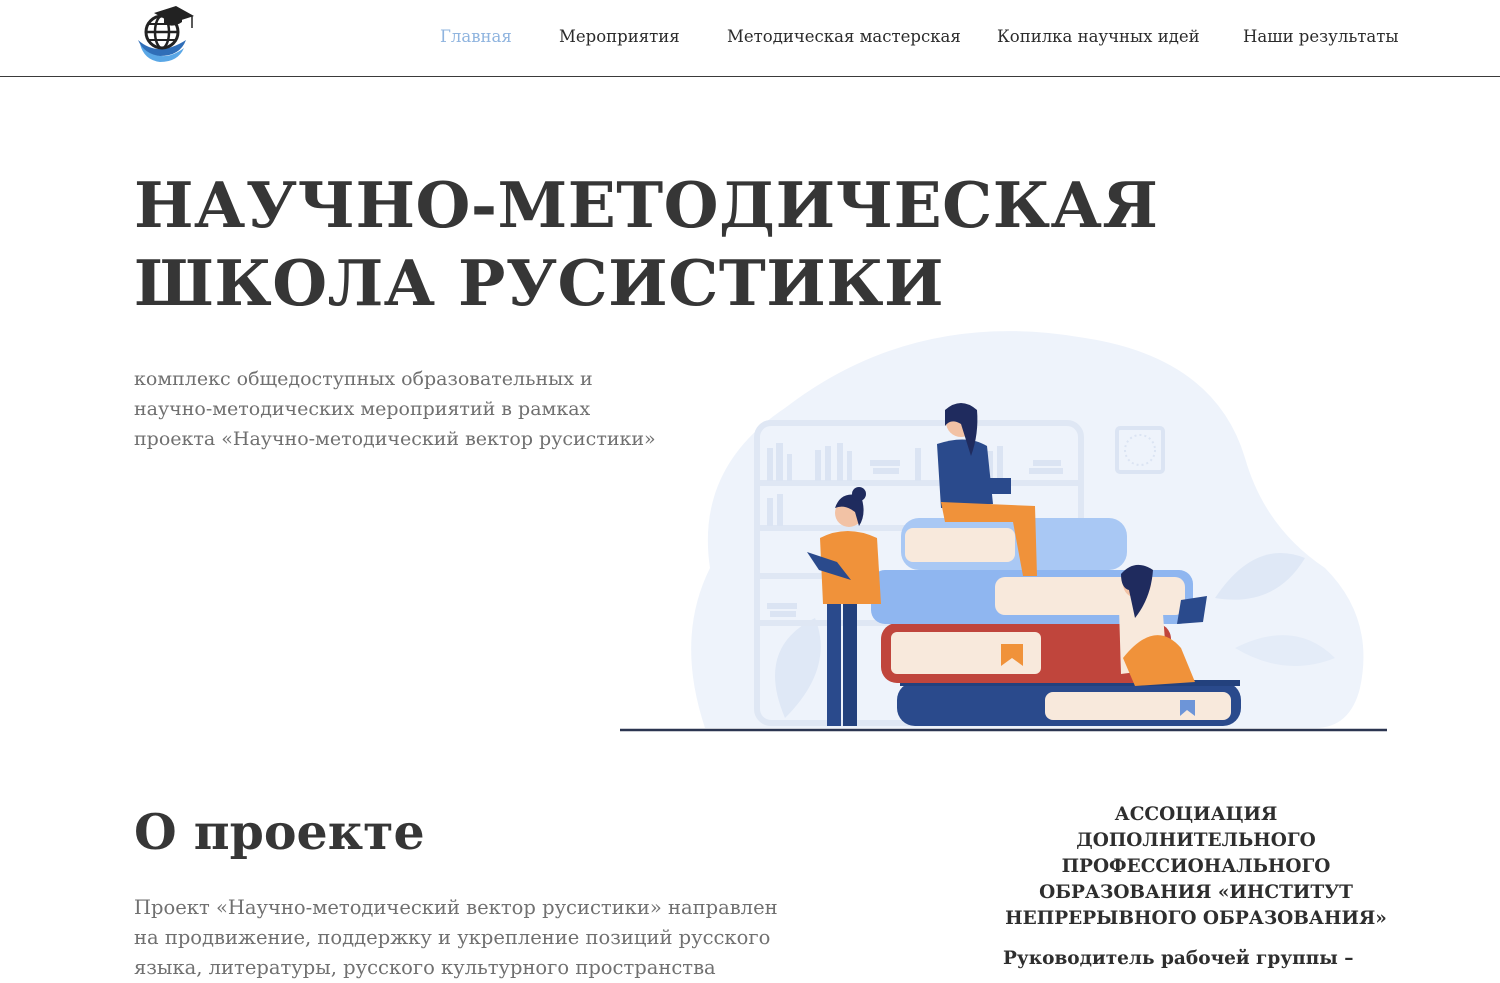  Describe the element at coordinates (363, 379) in the screenshot. I see `hero-subtitle-line: комплекс общедоступных образовательных и` at that location.